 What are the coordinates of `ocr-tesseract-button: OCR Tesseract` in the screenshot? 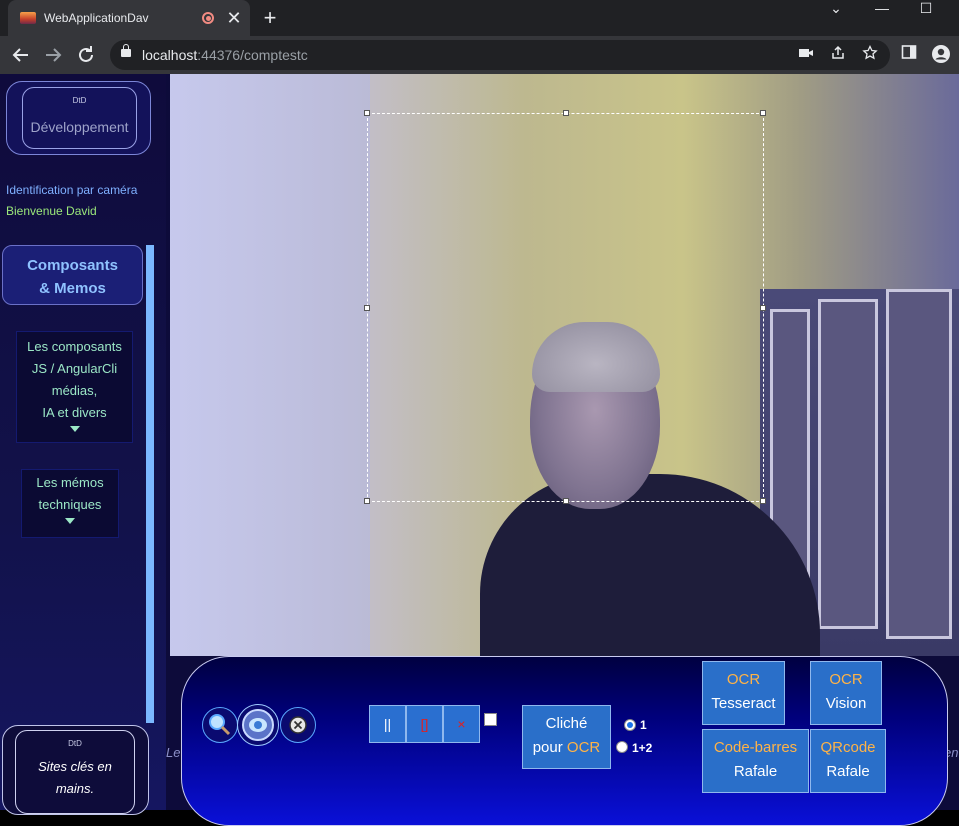 It's located at (743, 693).